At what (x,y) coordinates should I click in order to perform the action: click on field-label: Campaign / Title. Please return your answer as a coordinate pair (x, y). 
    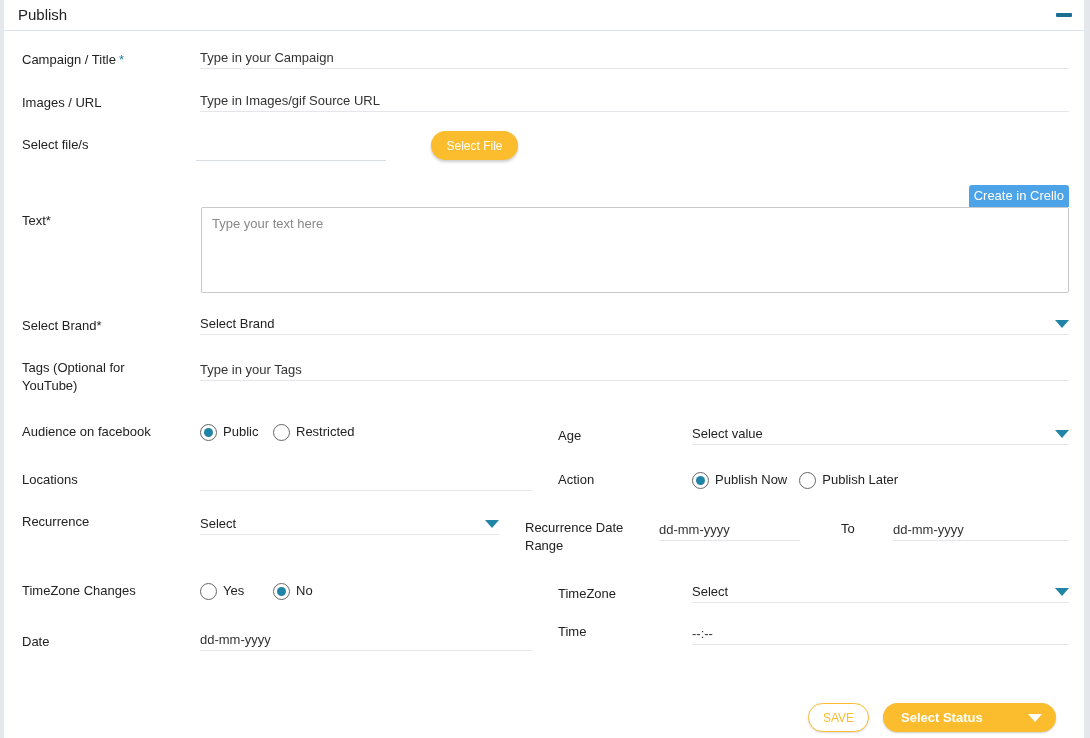
    Looking at the image, I should click on (69, 60).